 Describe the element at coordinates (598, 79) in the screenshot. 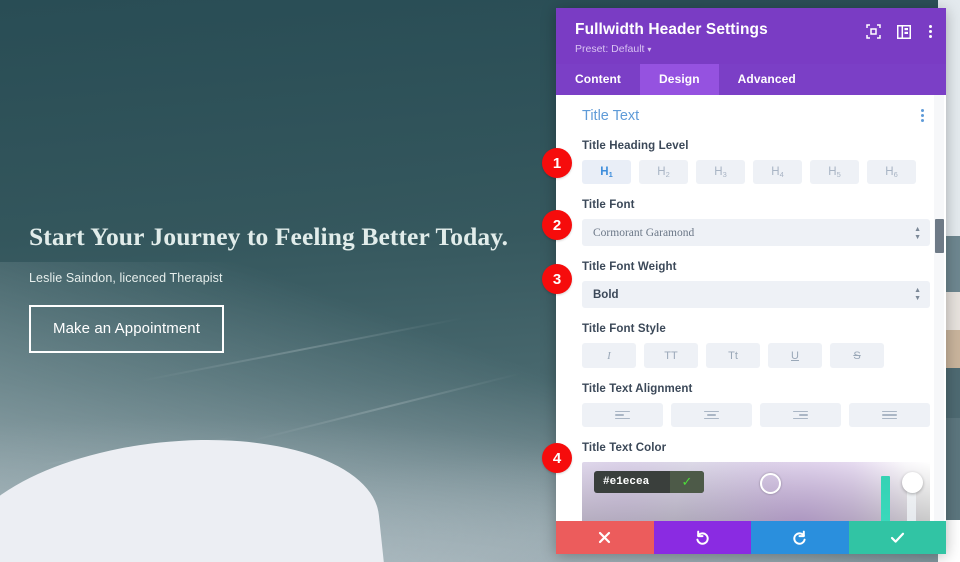

I see `tab-content: Content` at that location.